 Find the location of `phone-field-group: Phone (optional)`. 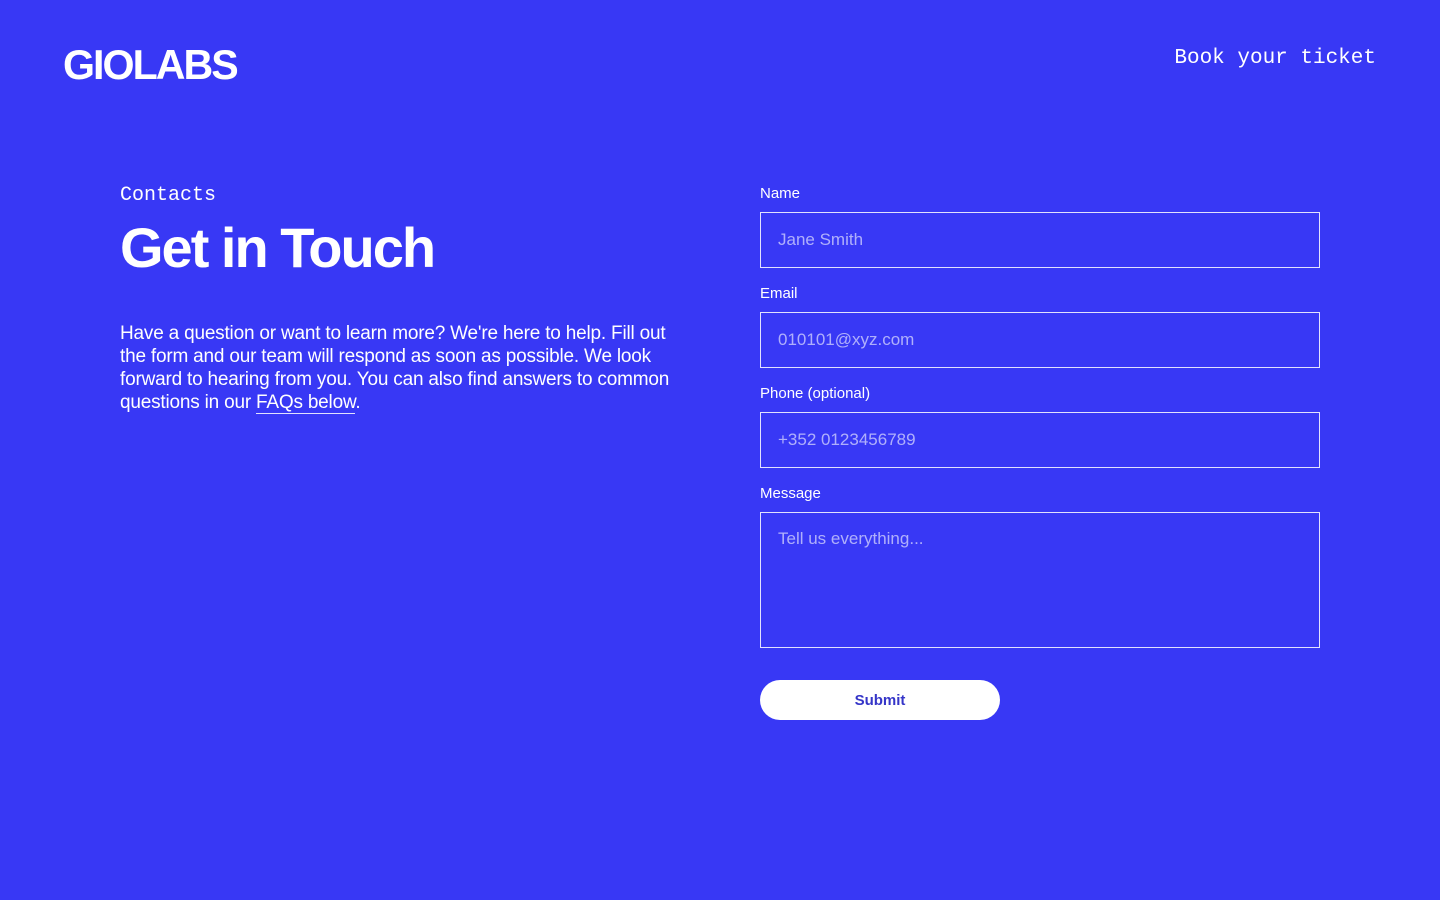

phone-field-group: Phone (optional) is located at coordinates (1040, 426).